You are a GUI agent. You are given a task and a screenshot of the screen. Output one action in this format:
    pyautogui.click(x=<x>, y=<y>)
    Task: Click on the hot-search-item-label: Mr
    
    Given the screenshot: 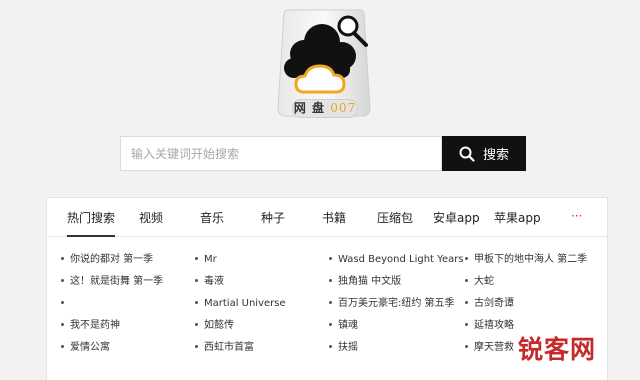 What is the action you would take?
    pyautogui.click(x=210, y=259)
    